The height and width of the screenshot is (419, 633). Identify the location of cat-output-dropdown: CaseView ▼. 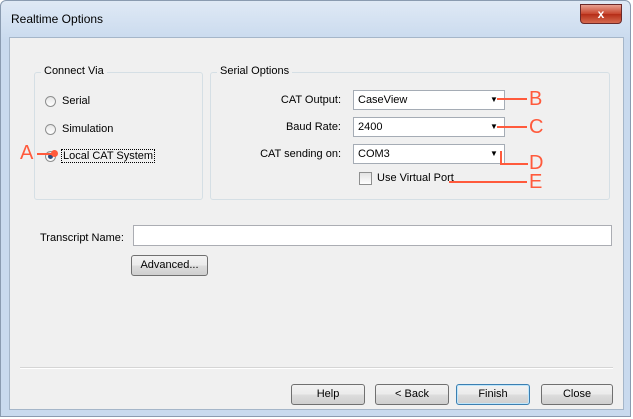
(429, 100).